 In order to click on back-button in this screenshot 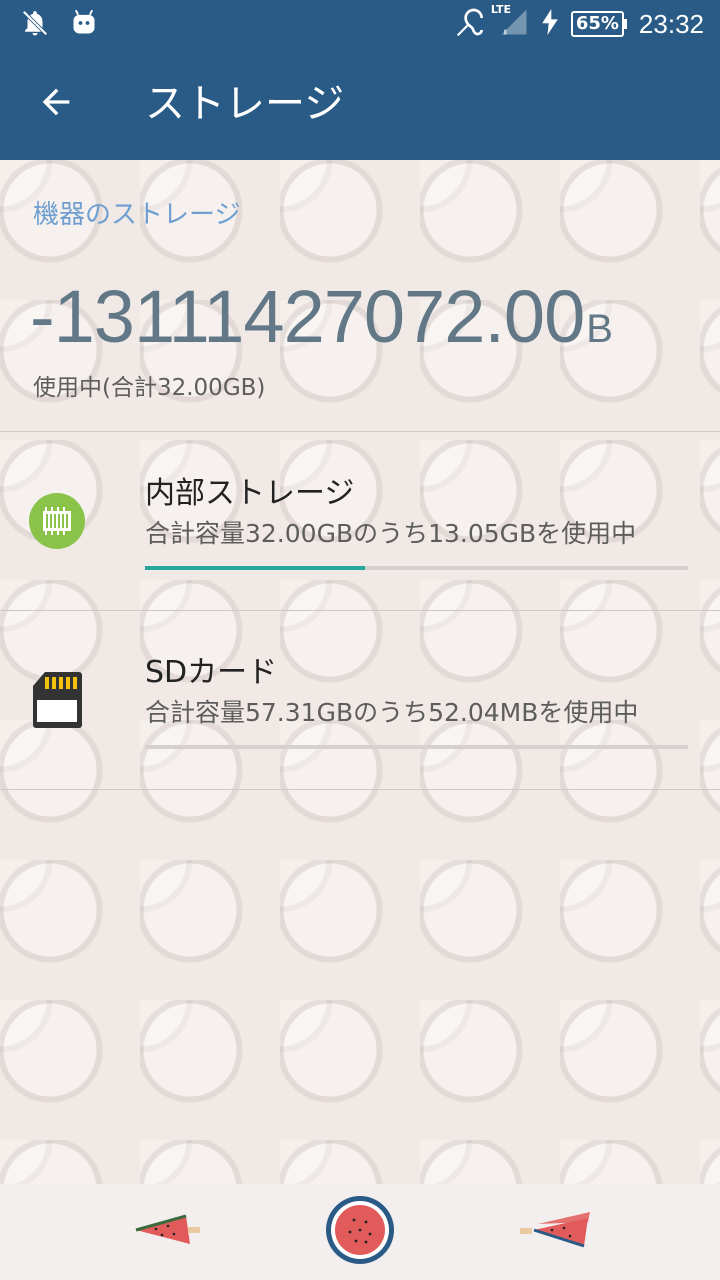, I will do `click(56, 104)`.